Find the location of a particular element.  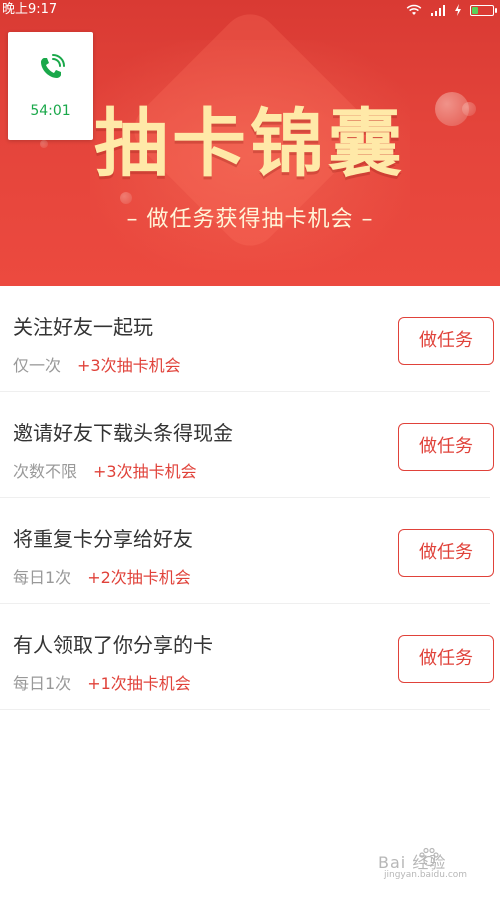

signal-icon is located at coordinates (438, 10).